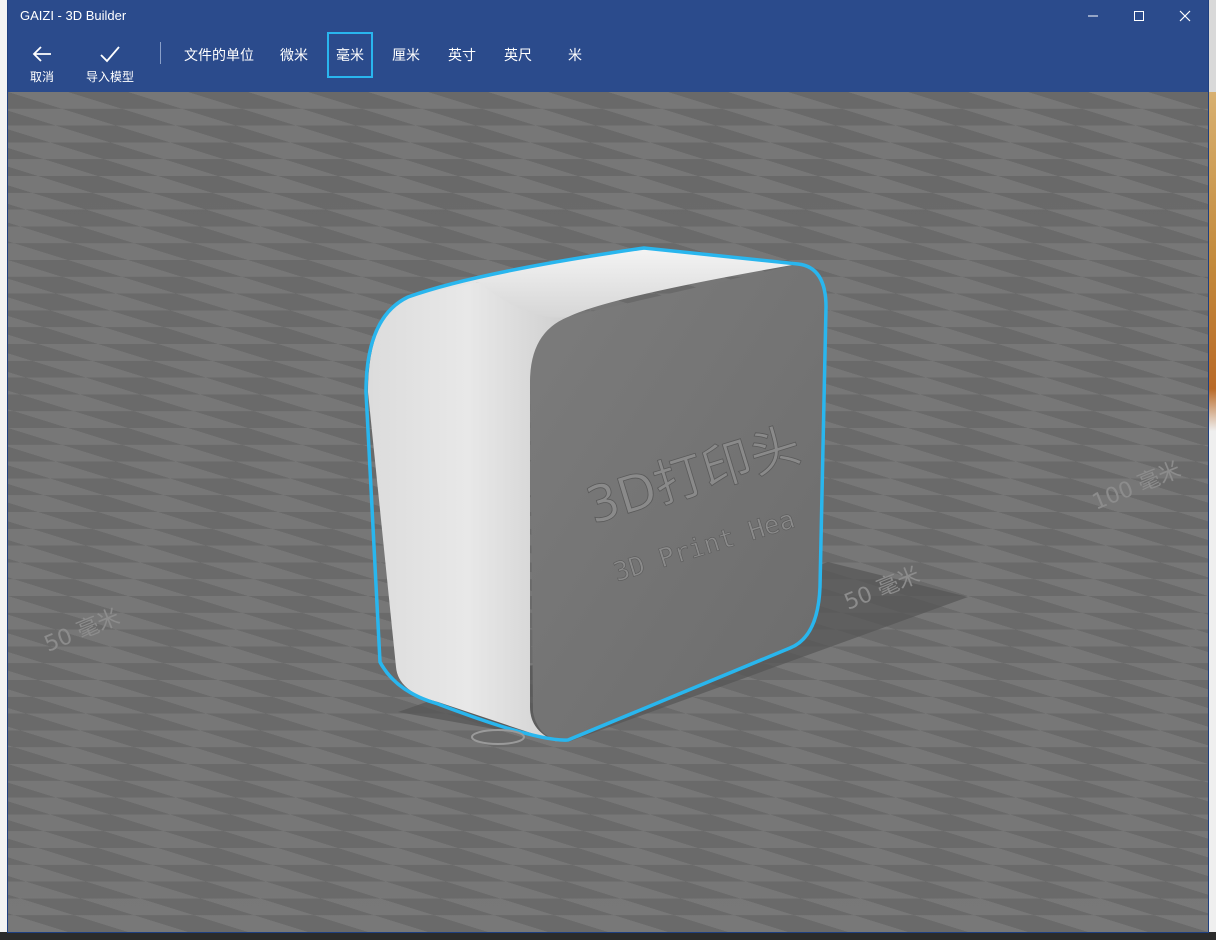  What do you see at coordinates (575, 56) in the screenshot?
I see `unit-meter: 米` at bounding box center [575, 56].